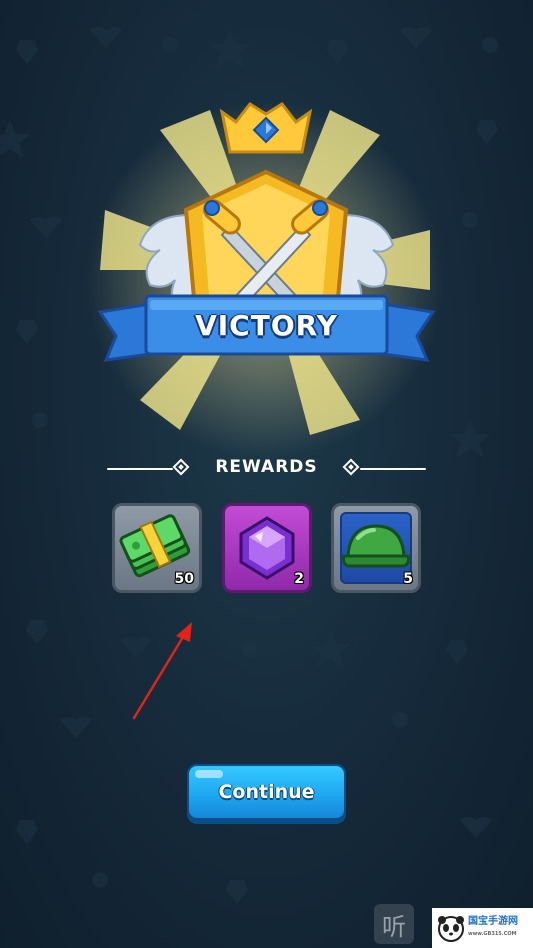  Describe the element at coordinates (451, 929) in the screenshot. I see `panda-logo-icon` at that location.